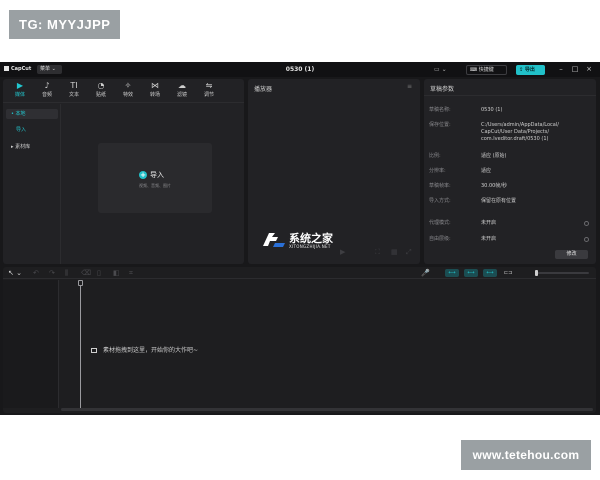  What do you see at coordinates (157, 175) in the screenshot?
I see `import-label: 导入` at bounding box center [157, 175].